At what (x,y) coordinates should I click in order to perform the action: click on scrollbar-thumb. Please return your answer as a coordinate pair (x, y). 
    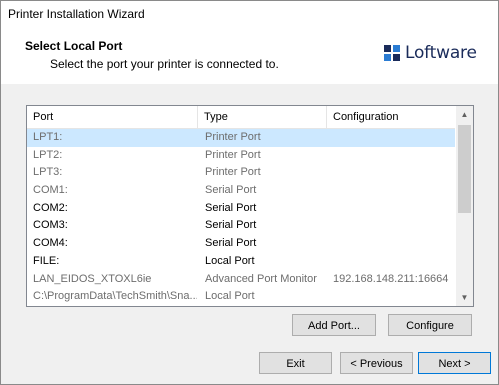
    Looking at the image, I should click on (464, 169).